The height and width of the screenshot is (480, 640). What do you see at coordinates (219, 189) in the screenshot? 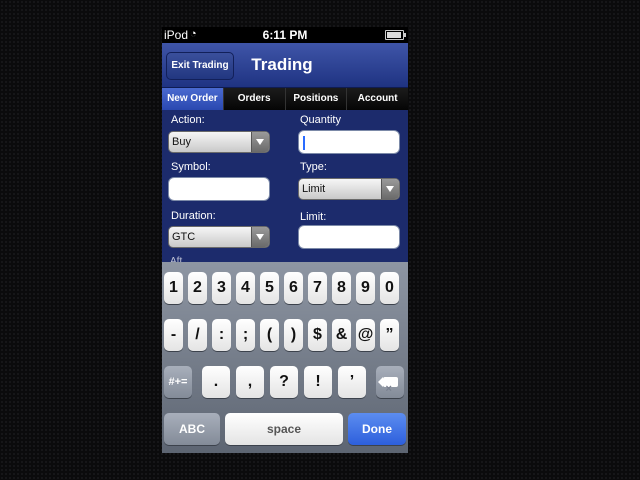
I see `symbol-input` at bounding box center [219, 189].